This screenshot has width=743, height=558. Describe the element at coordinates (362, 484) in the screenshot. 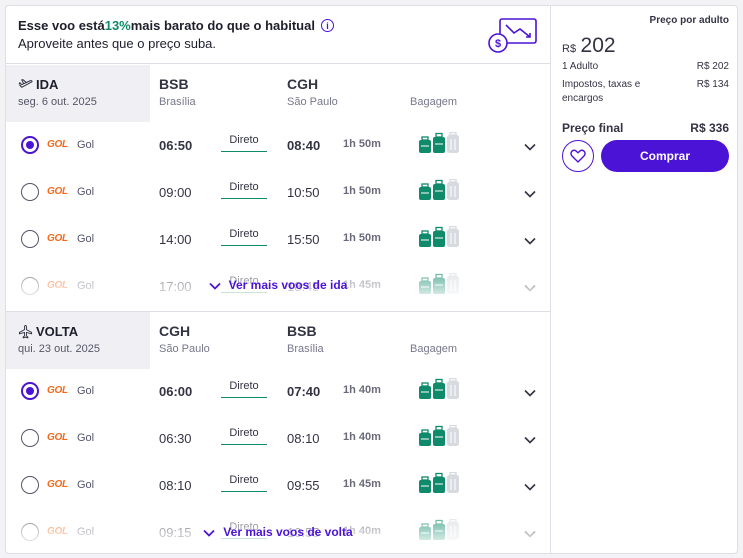

I see `flight-duration: 1h 45m` at that location.